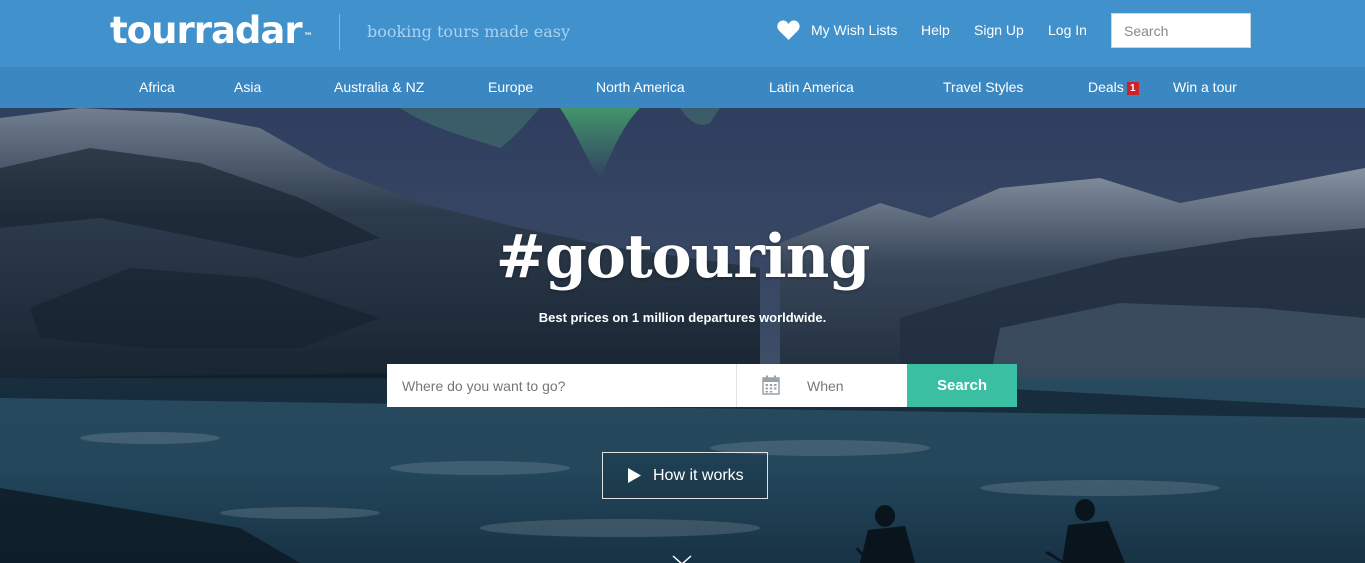 Image resolution: width=1365 pixels, height=563 pixels. I want to click on hero-title: #gotouring, so click(683, 257).